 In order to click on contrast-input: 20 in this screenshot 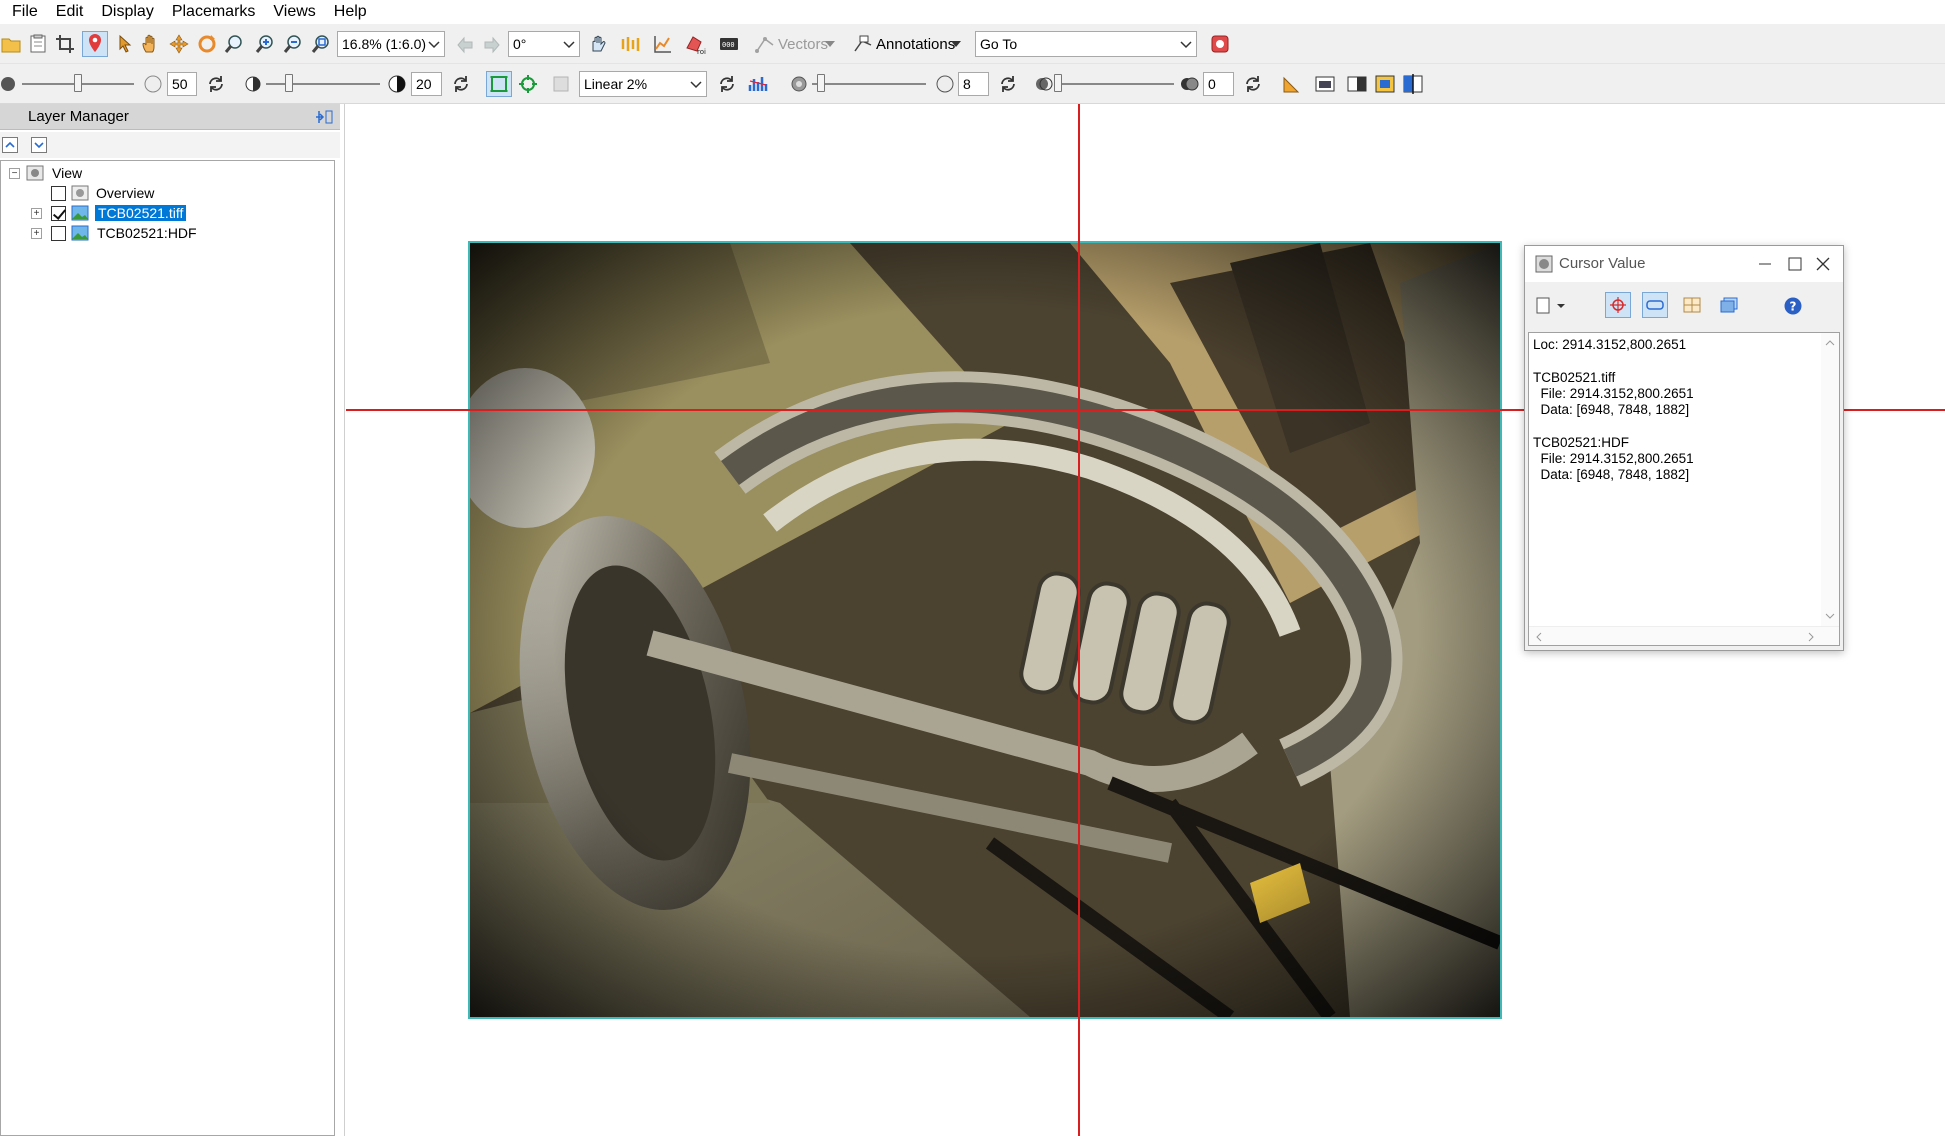, I will do `click(426, 84)`.